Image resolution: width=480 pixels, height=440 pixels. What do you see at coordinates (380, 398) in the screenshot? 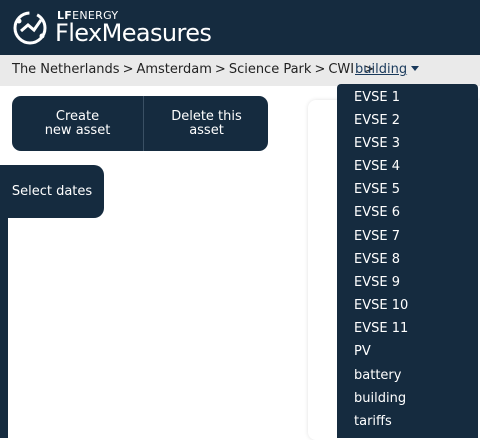
I see `menu-item-building: building` at bounding box center [380, 398].